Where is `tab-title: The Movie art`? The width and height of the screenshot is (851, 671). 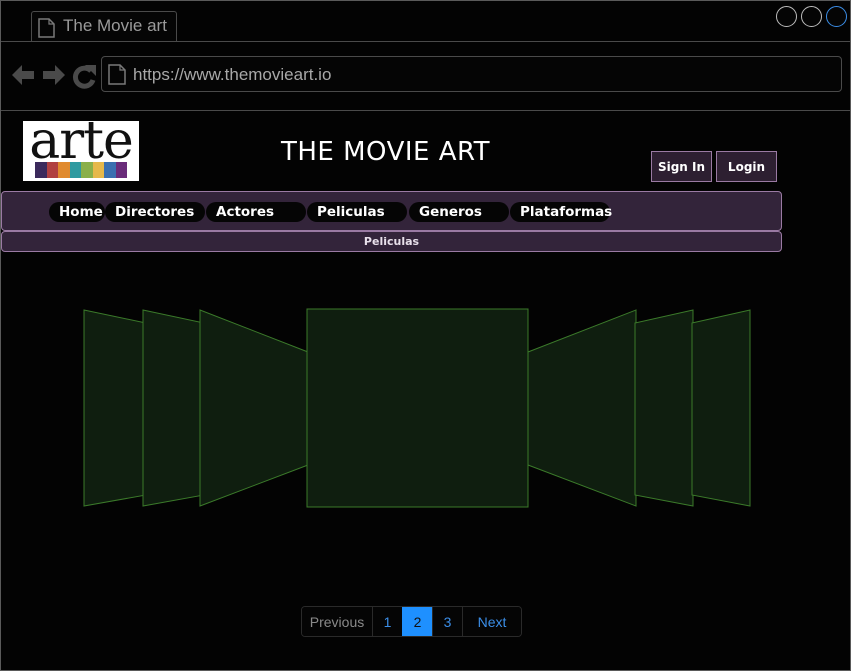 tab-title: The Movie art is located at coordinates (115, 25).